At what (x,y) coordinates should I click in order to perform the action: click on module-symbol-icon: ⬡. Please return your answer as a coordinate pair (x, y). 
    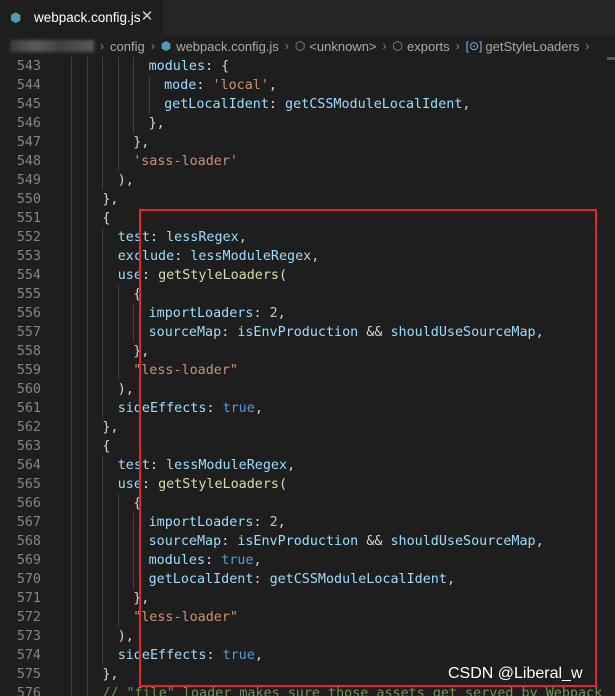
    Looking at the image, I should click on (300, 46).